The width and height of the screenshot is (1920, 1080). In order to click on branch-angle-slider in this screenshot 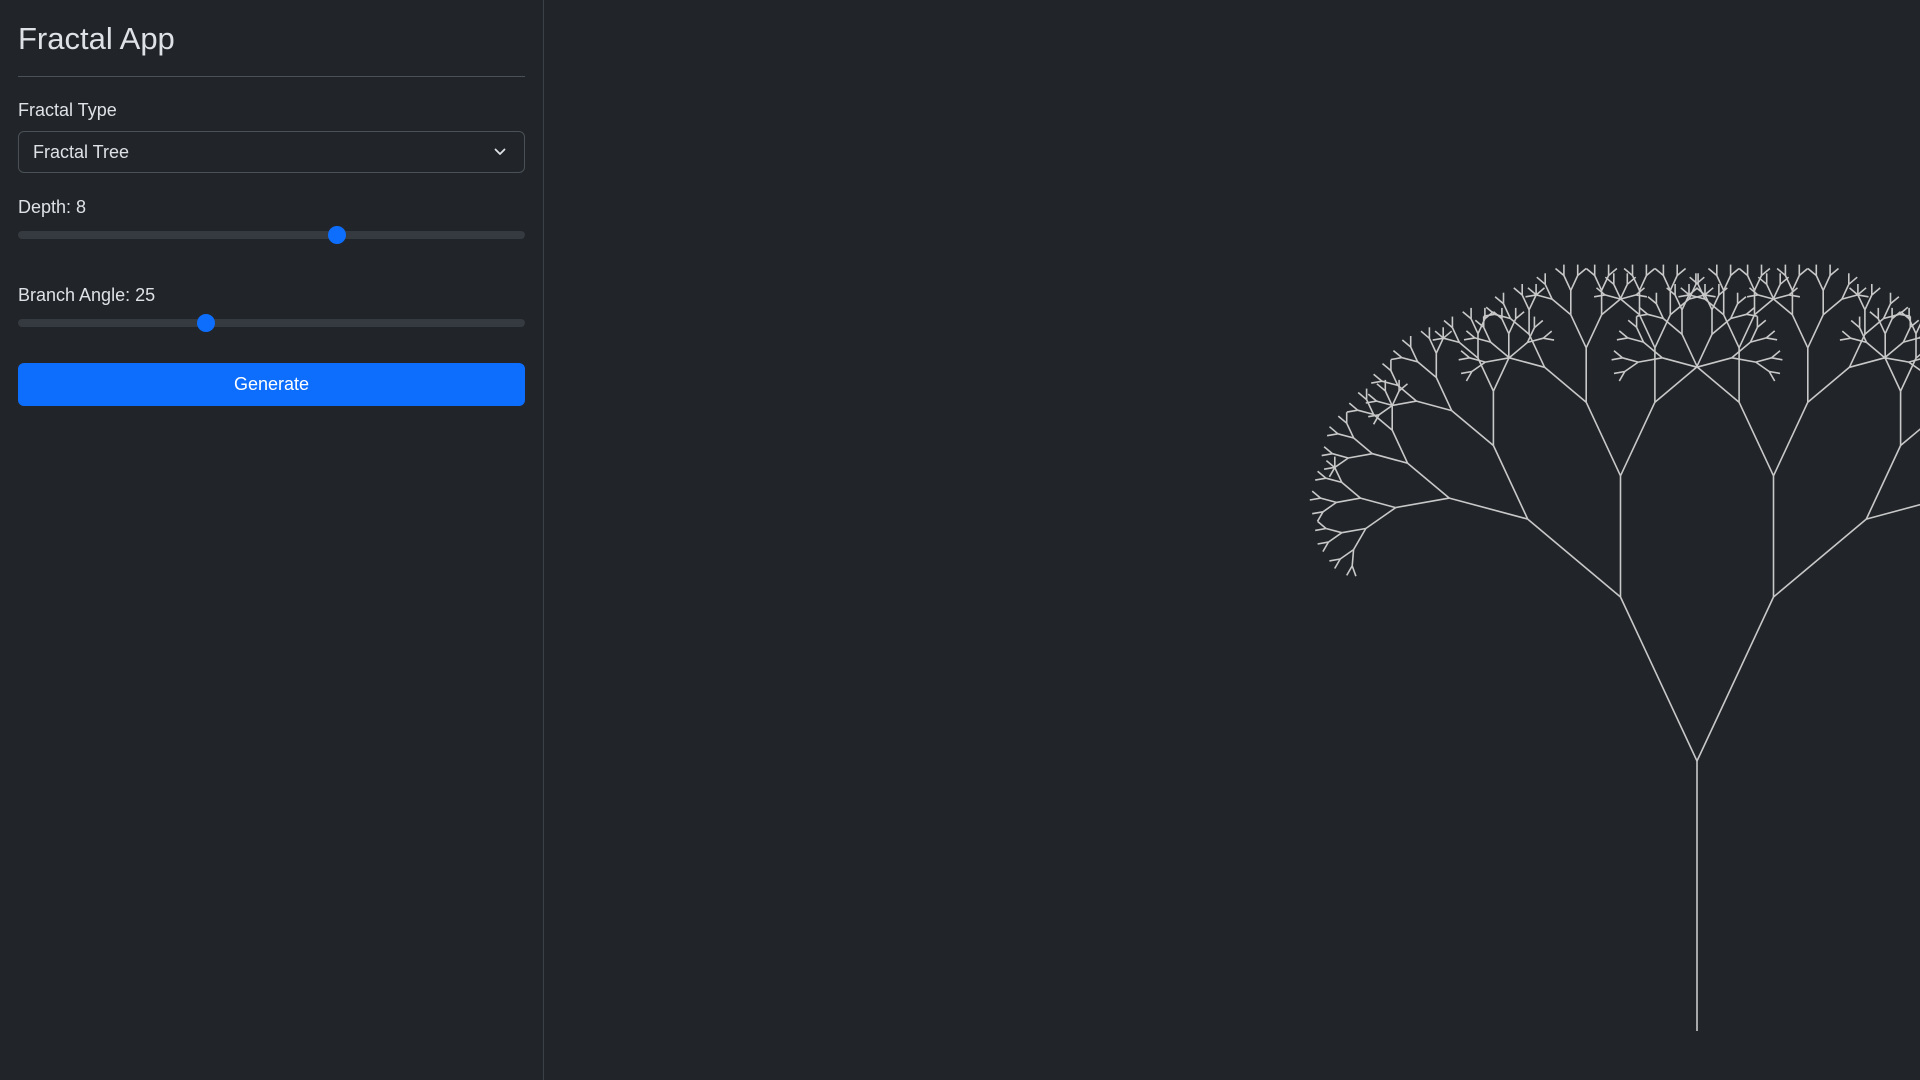, I will do `click(271, 323)`.